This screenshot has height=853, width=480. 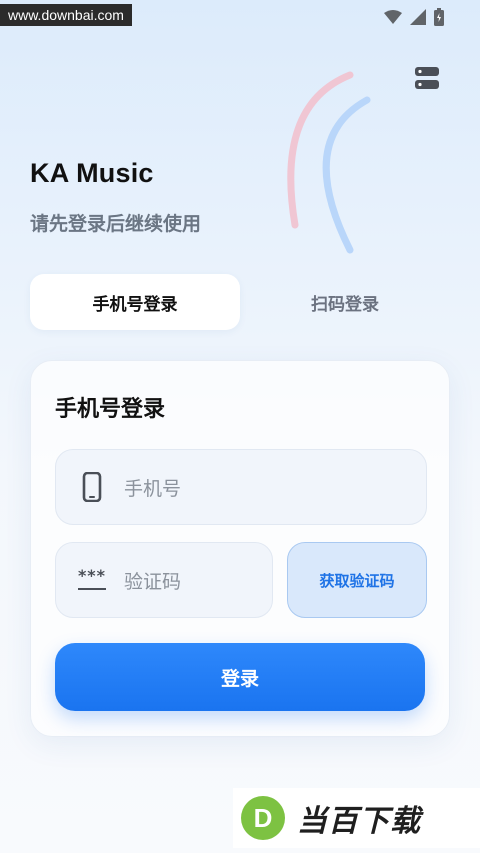 I want to click on get-code-button: 获取验证码, so click(x=357, y=580).